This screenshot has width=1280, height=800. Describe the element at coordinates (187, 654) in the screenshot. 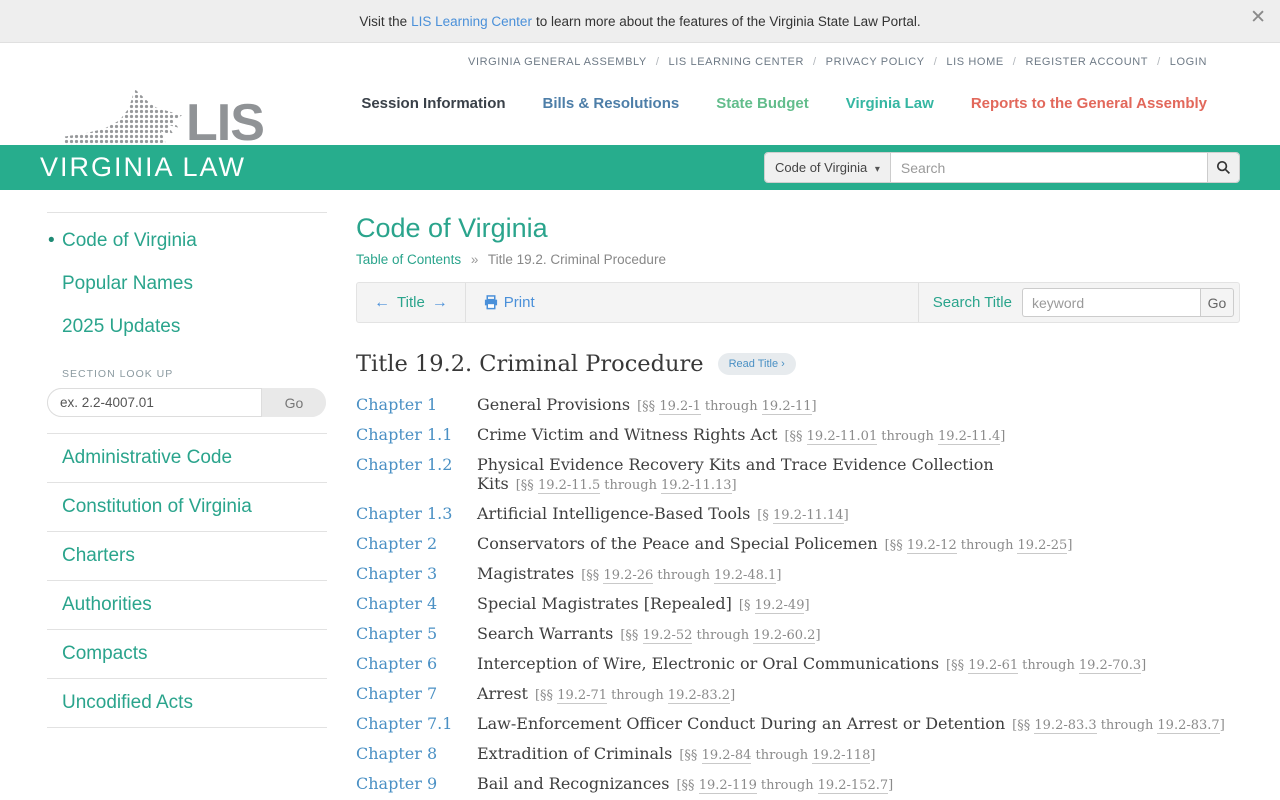

I see `sidebar-item: Compacts` at that location.